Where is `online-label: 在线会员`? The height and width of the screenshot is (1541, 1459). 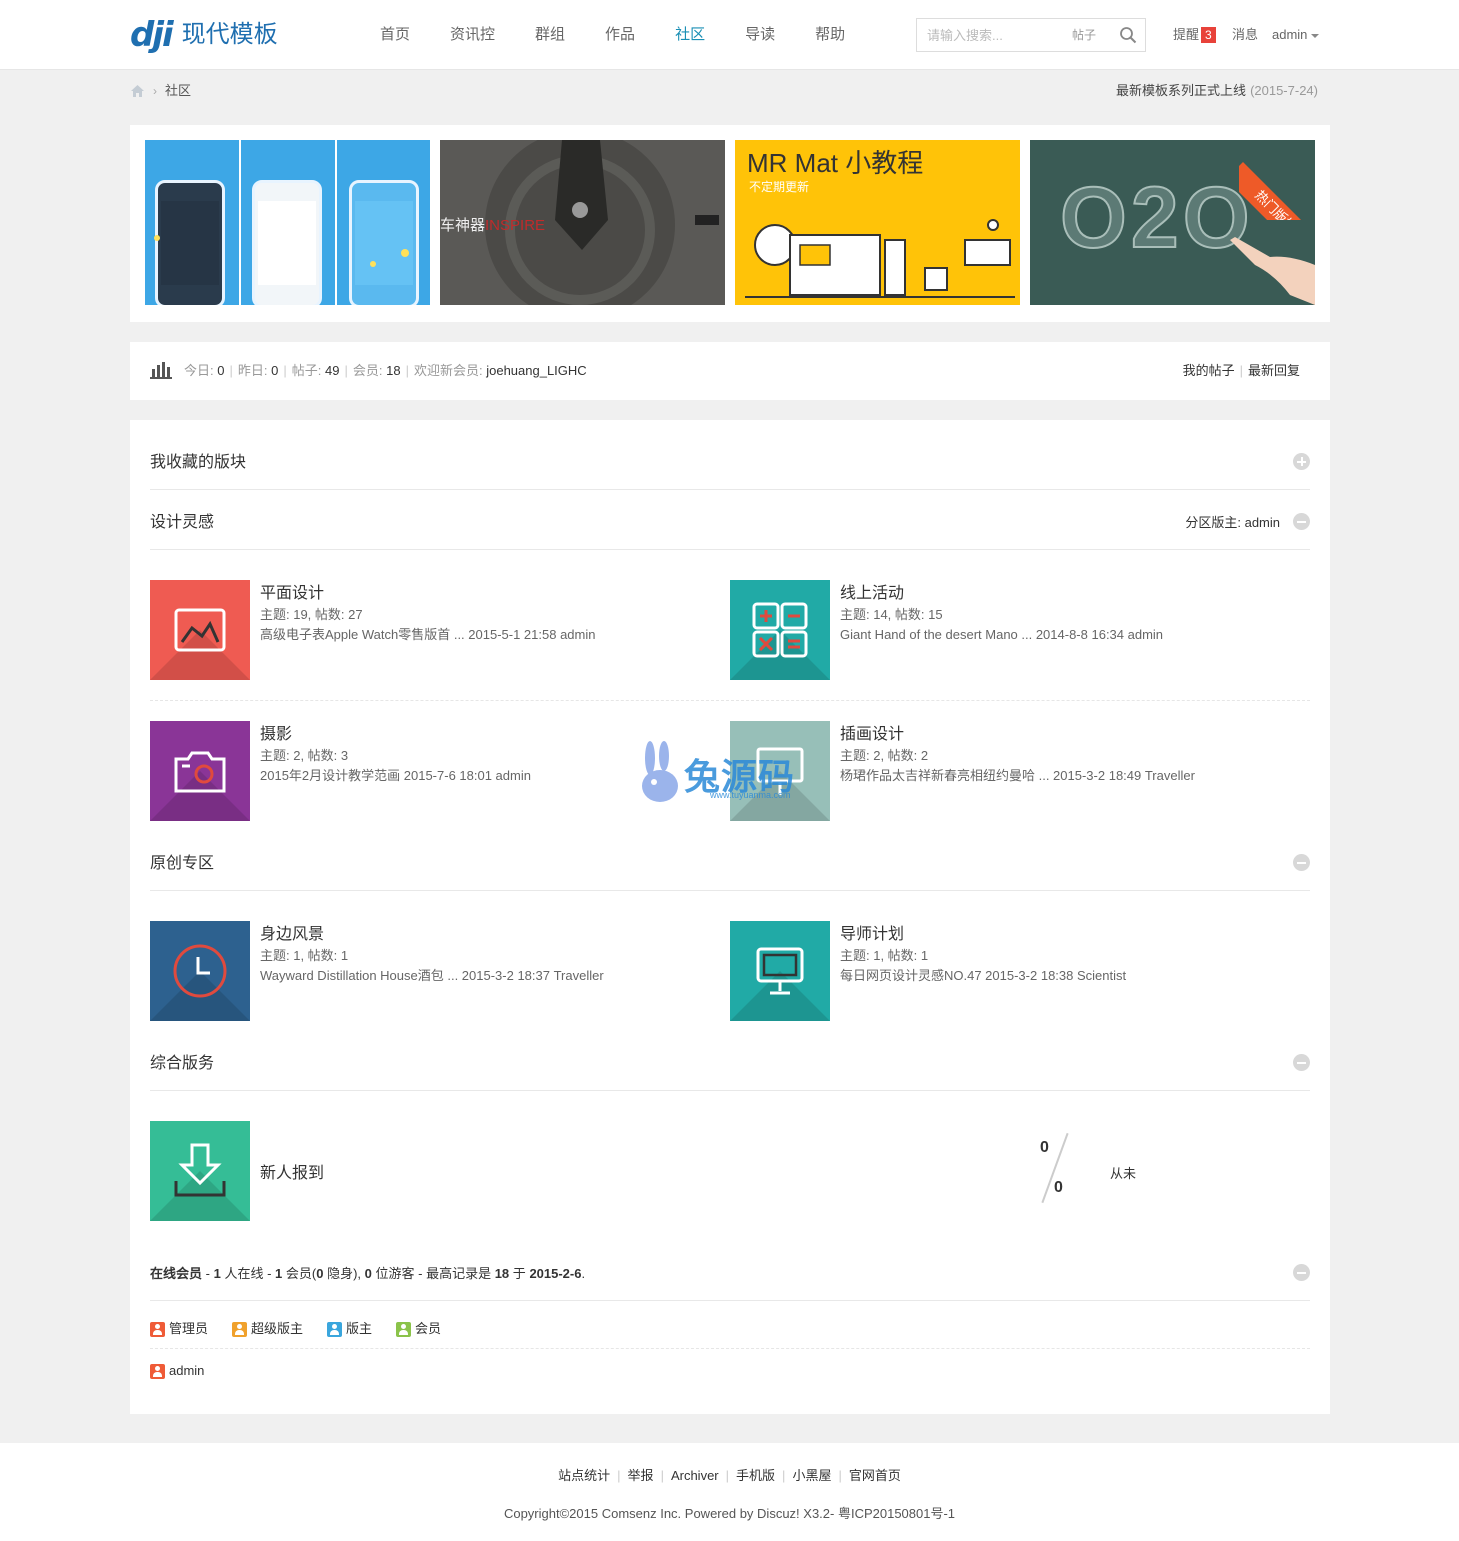 online-label: 在线会员 is located at coordinates (176, 1273).